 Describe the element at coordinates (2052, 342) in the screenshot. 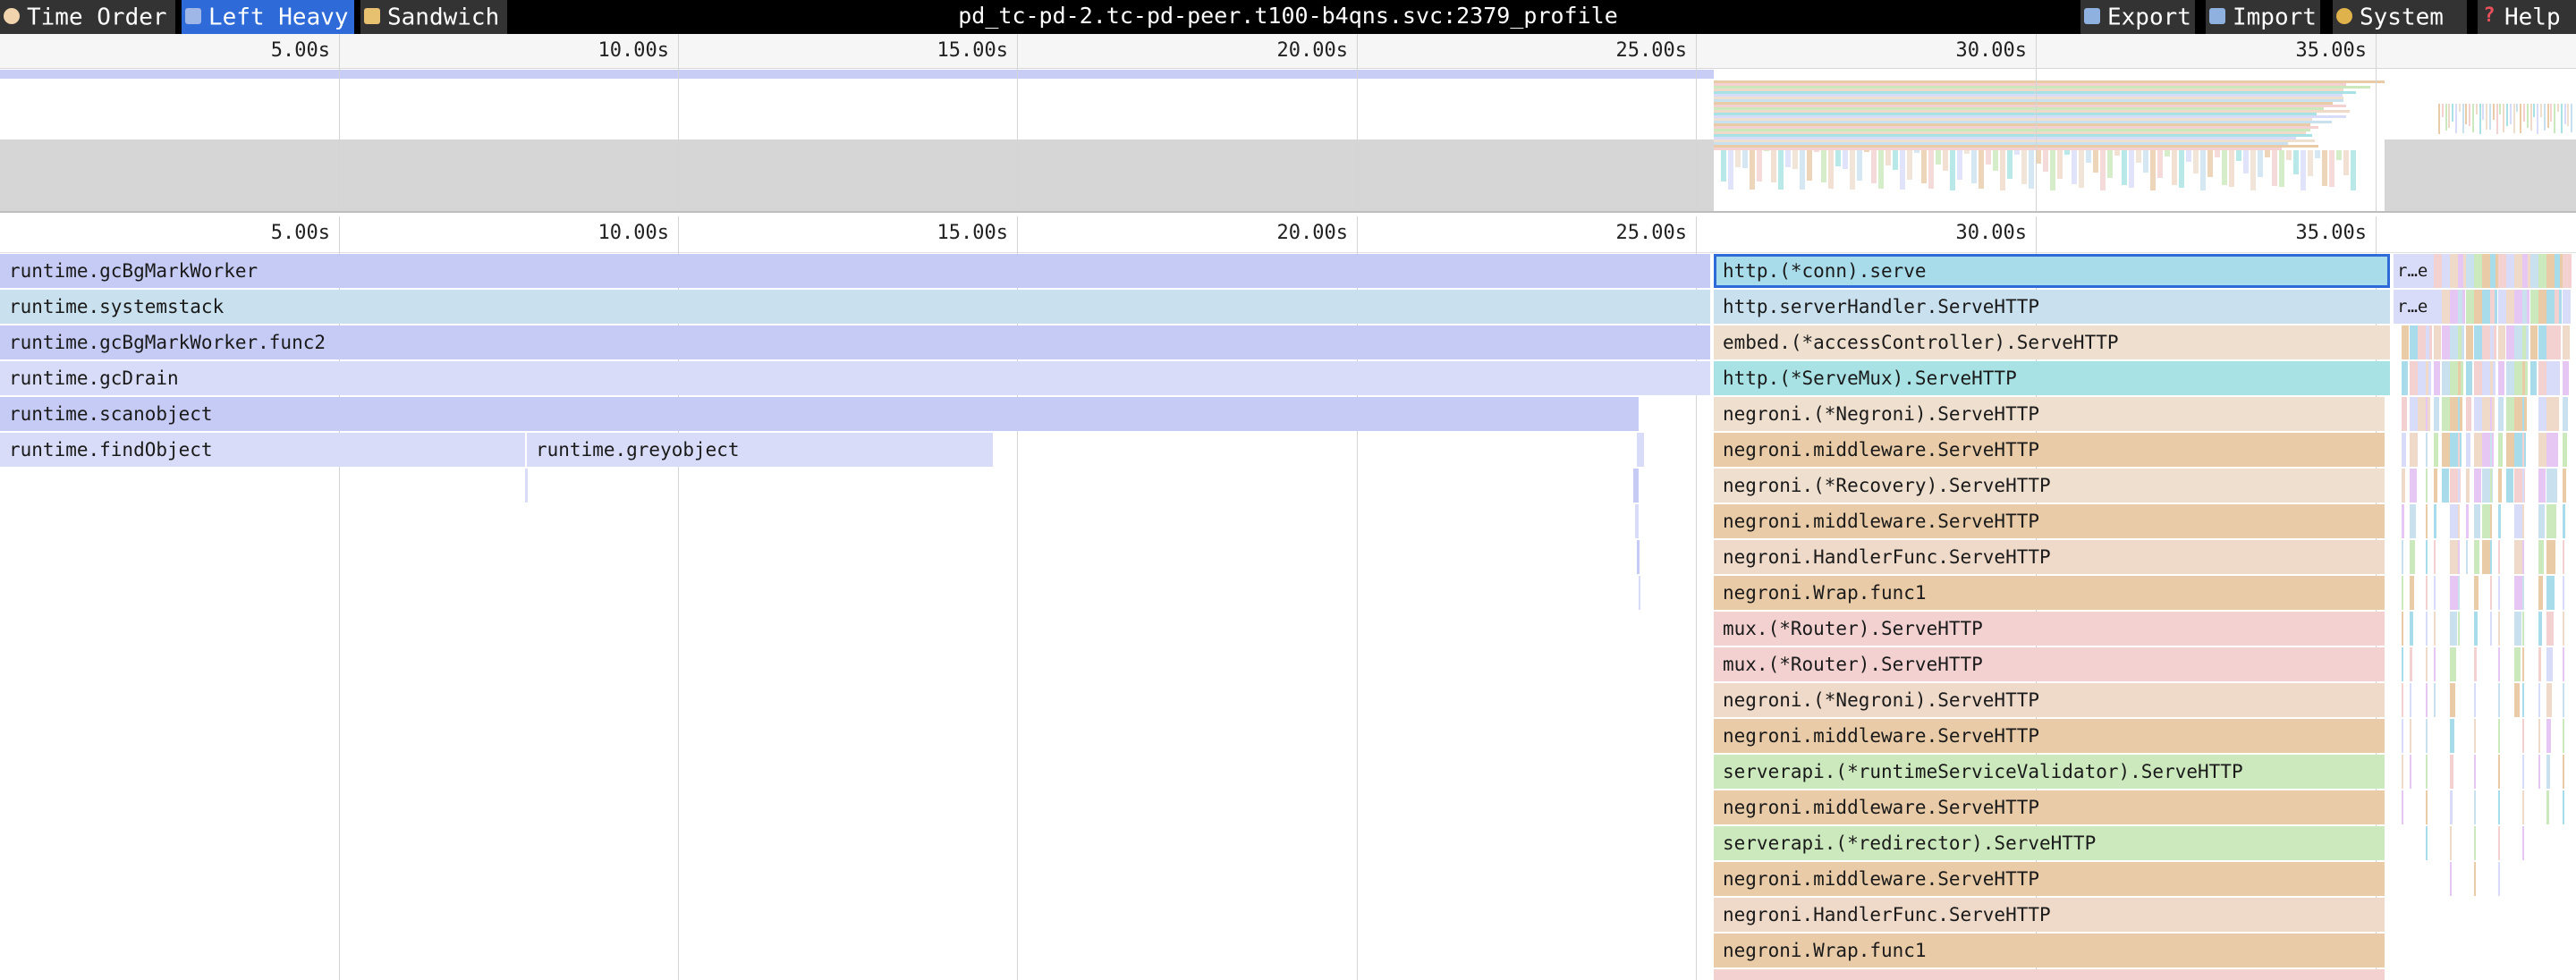

I see `flame-frame: embed.(*accessController).ServeHTTP` at that location.